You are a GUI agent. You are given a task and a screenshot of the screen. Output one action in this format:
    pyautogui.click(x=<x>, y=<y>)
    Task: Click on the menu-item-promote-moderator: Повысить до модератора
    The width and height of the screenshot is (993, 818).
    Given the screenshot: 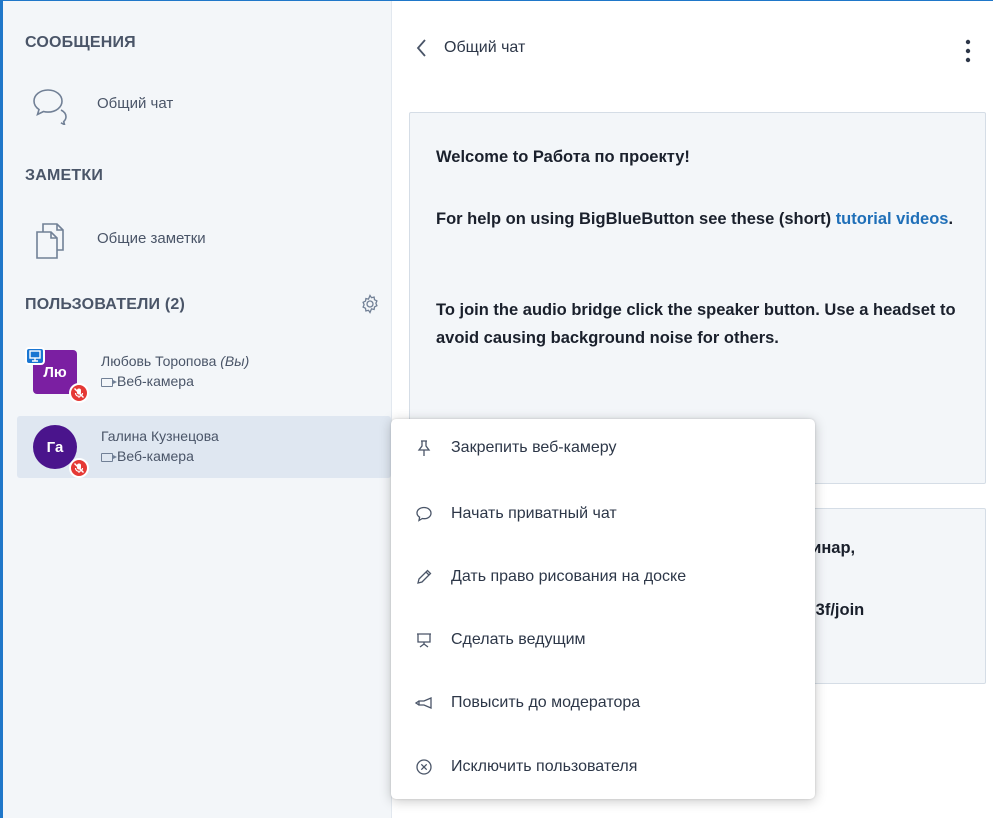 What is the action you would take?
    pyautogui.click(x=603, y=704)
    